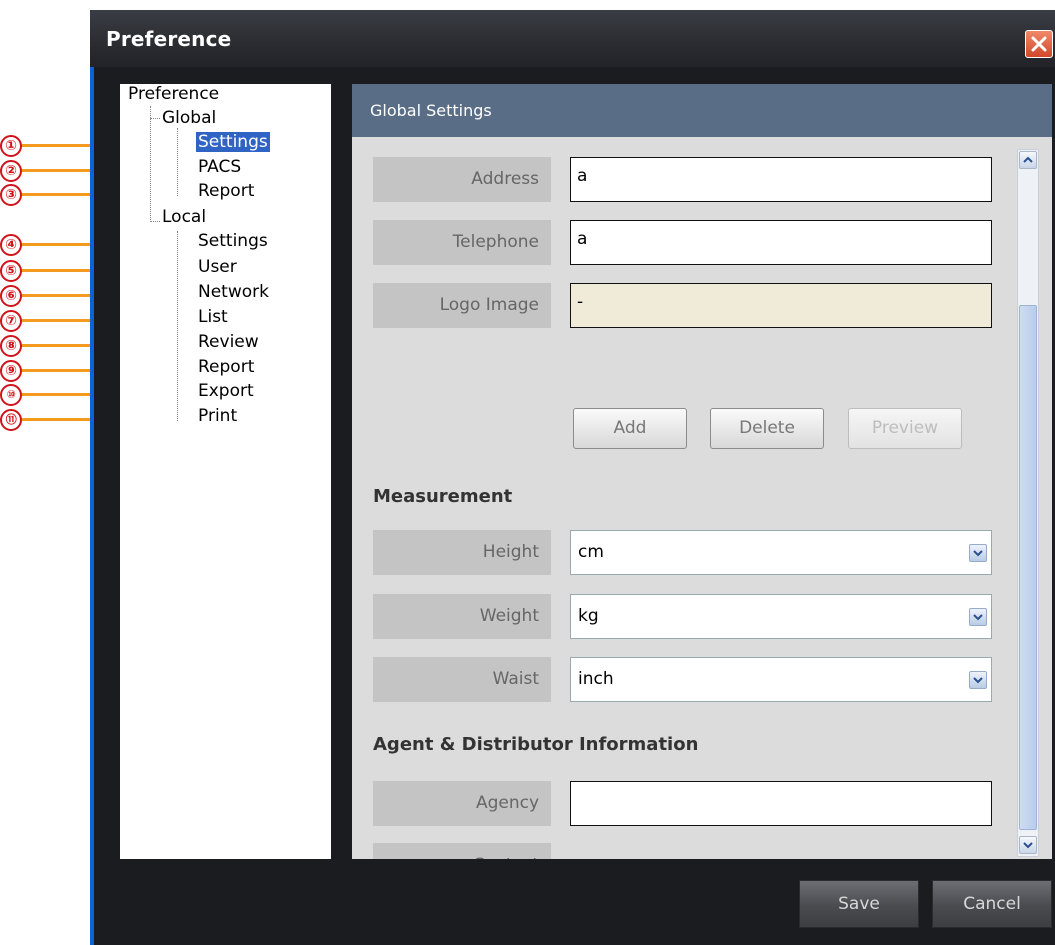 The height and width of the screenshot is (945, 1055). Describe the element at coordinates (572, 38) in the screenshot. I see `title-bar: Preference` at that location.